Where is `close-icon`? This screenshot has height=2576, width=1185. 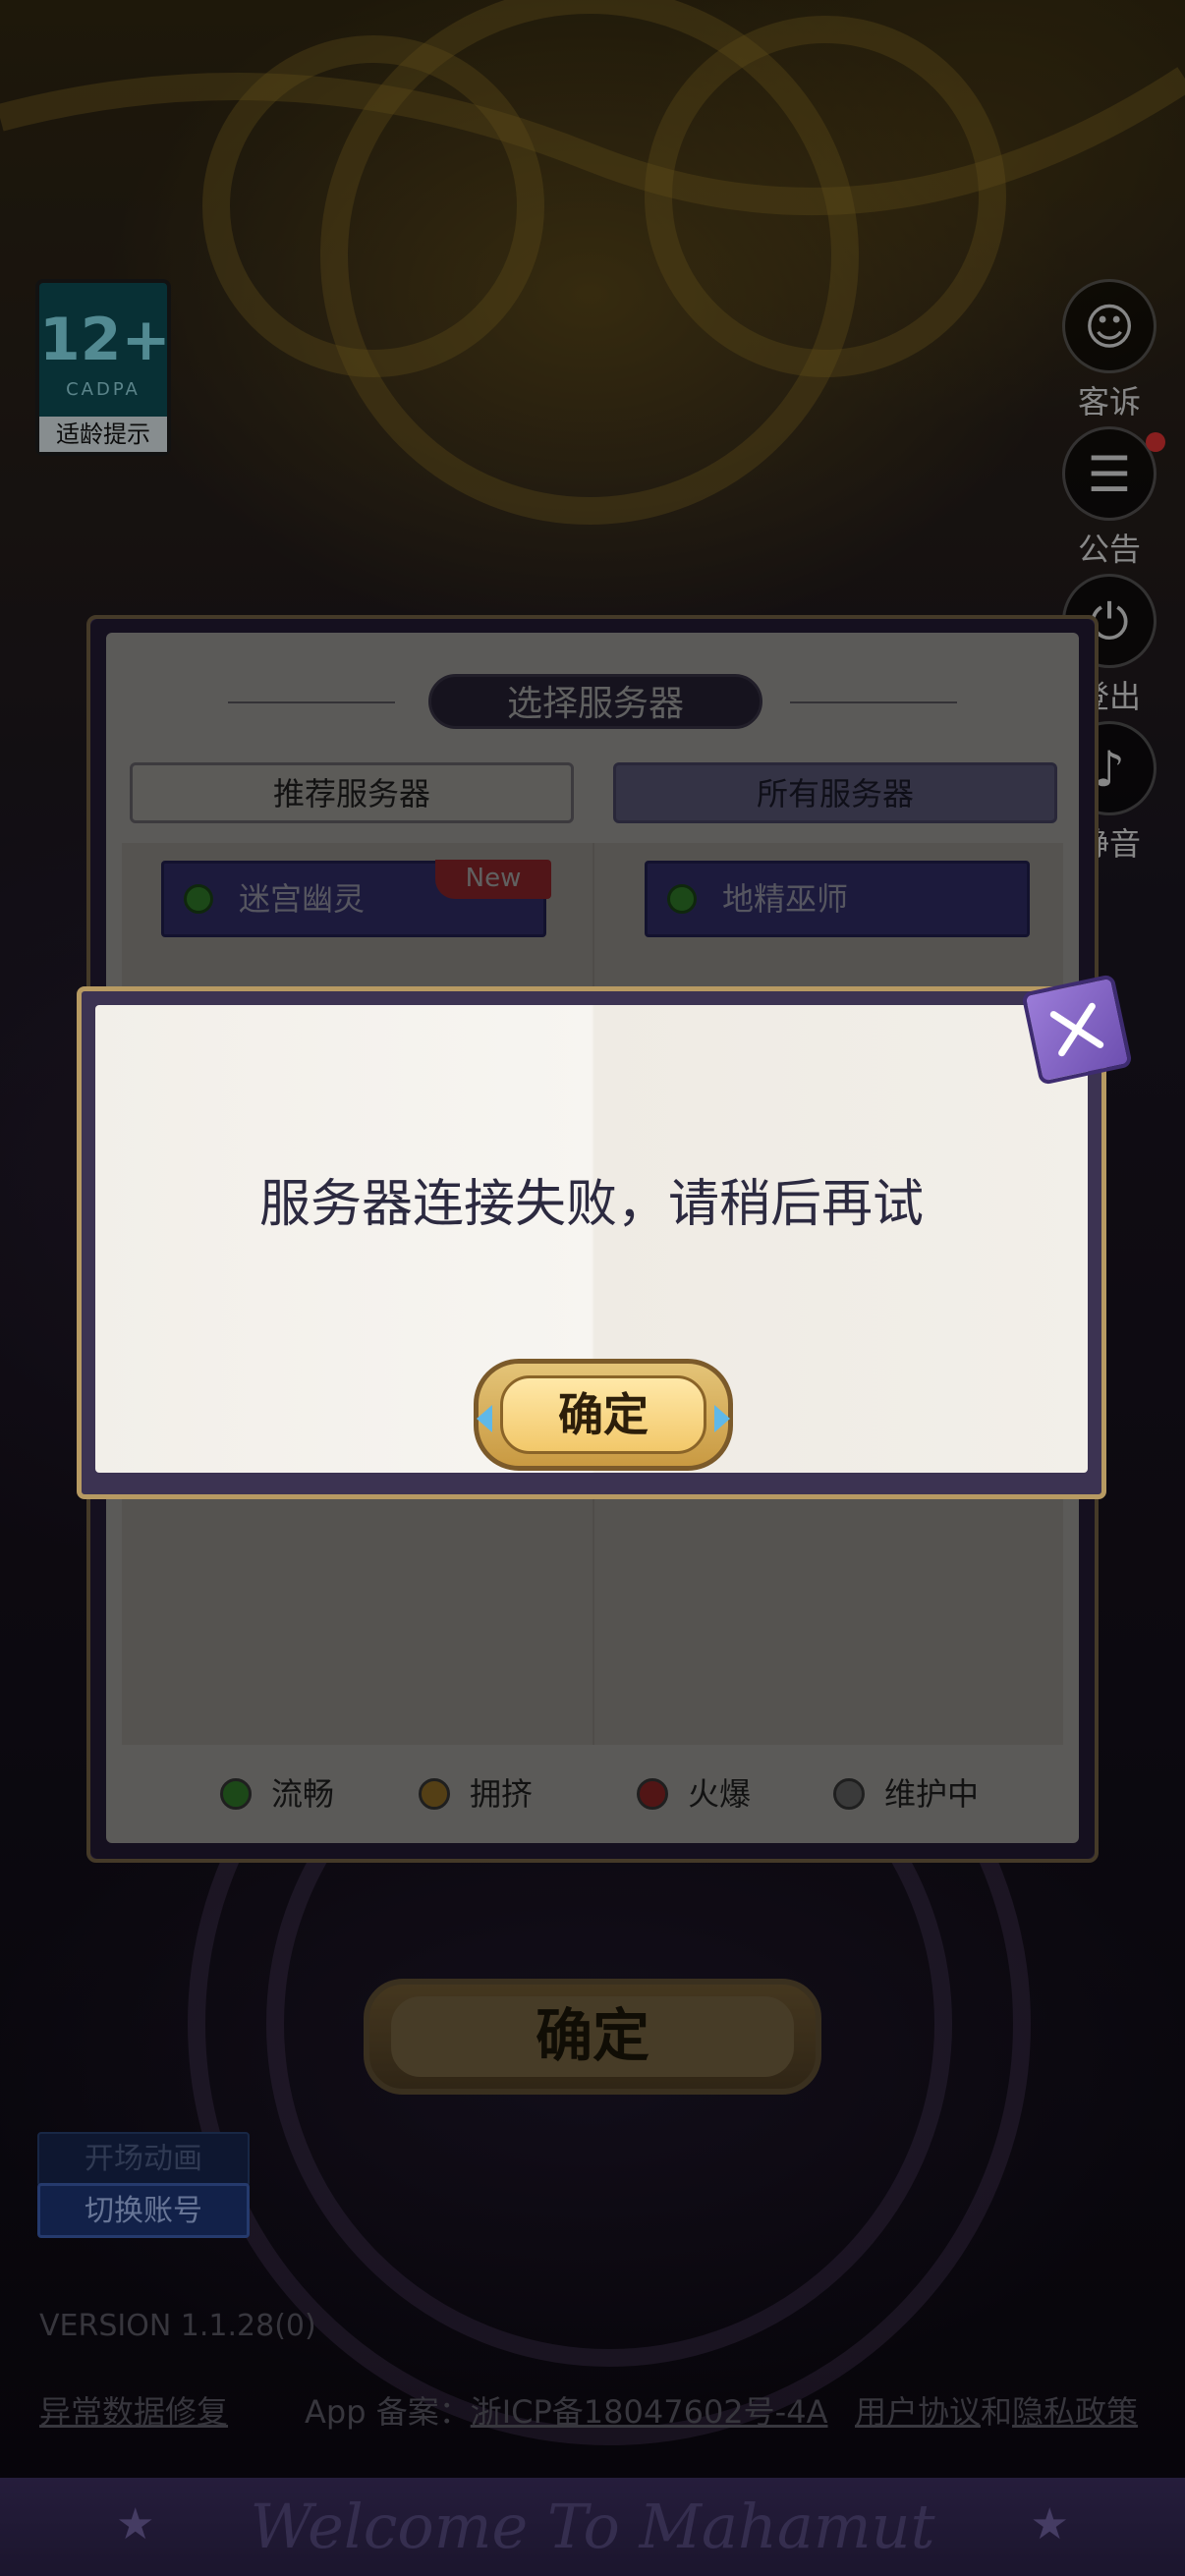 close-icon is located at coordinates (1076, 1029).